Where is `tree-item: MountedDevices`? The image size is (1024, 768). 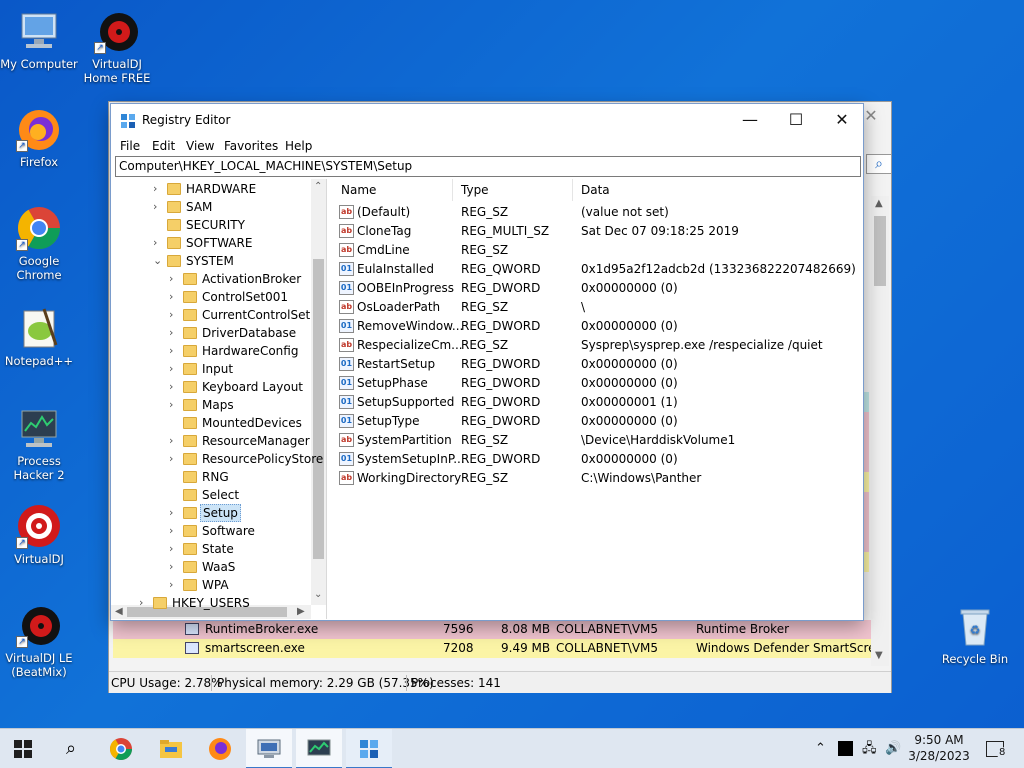
tree-item: MountedDevices is located at coordinates (211, 423).